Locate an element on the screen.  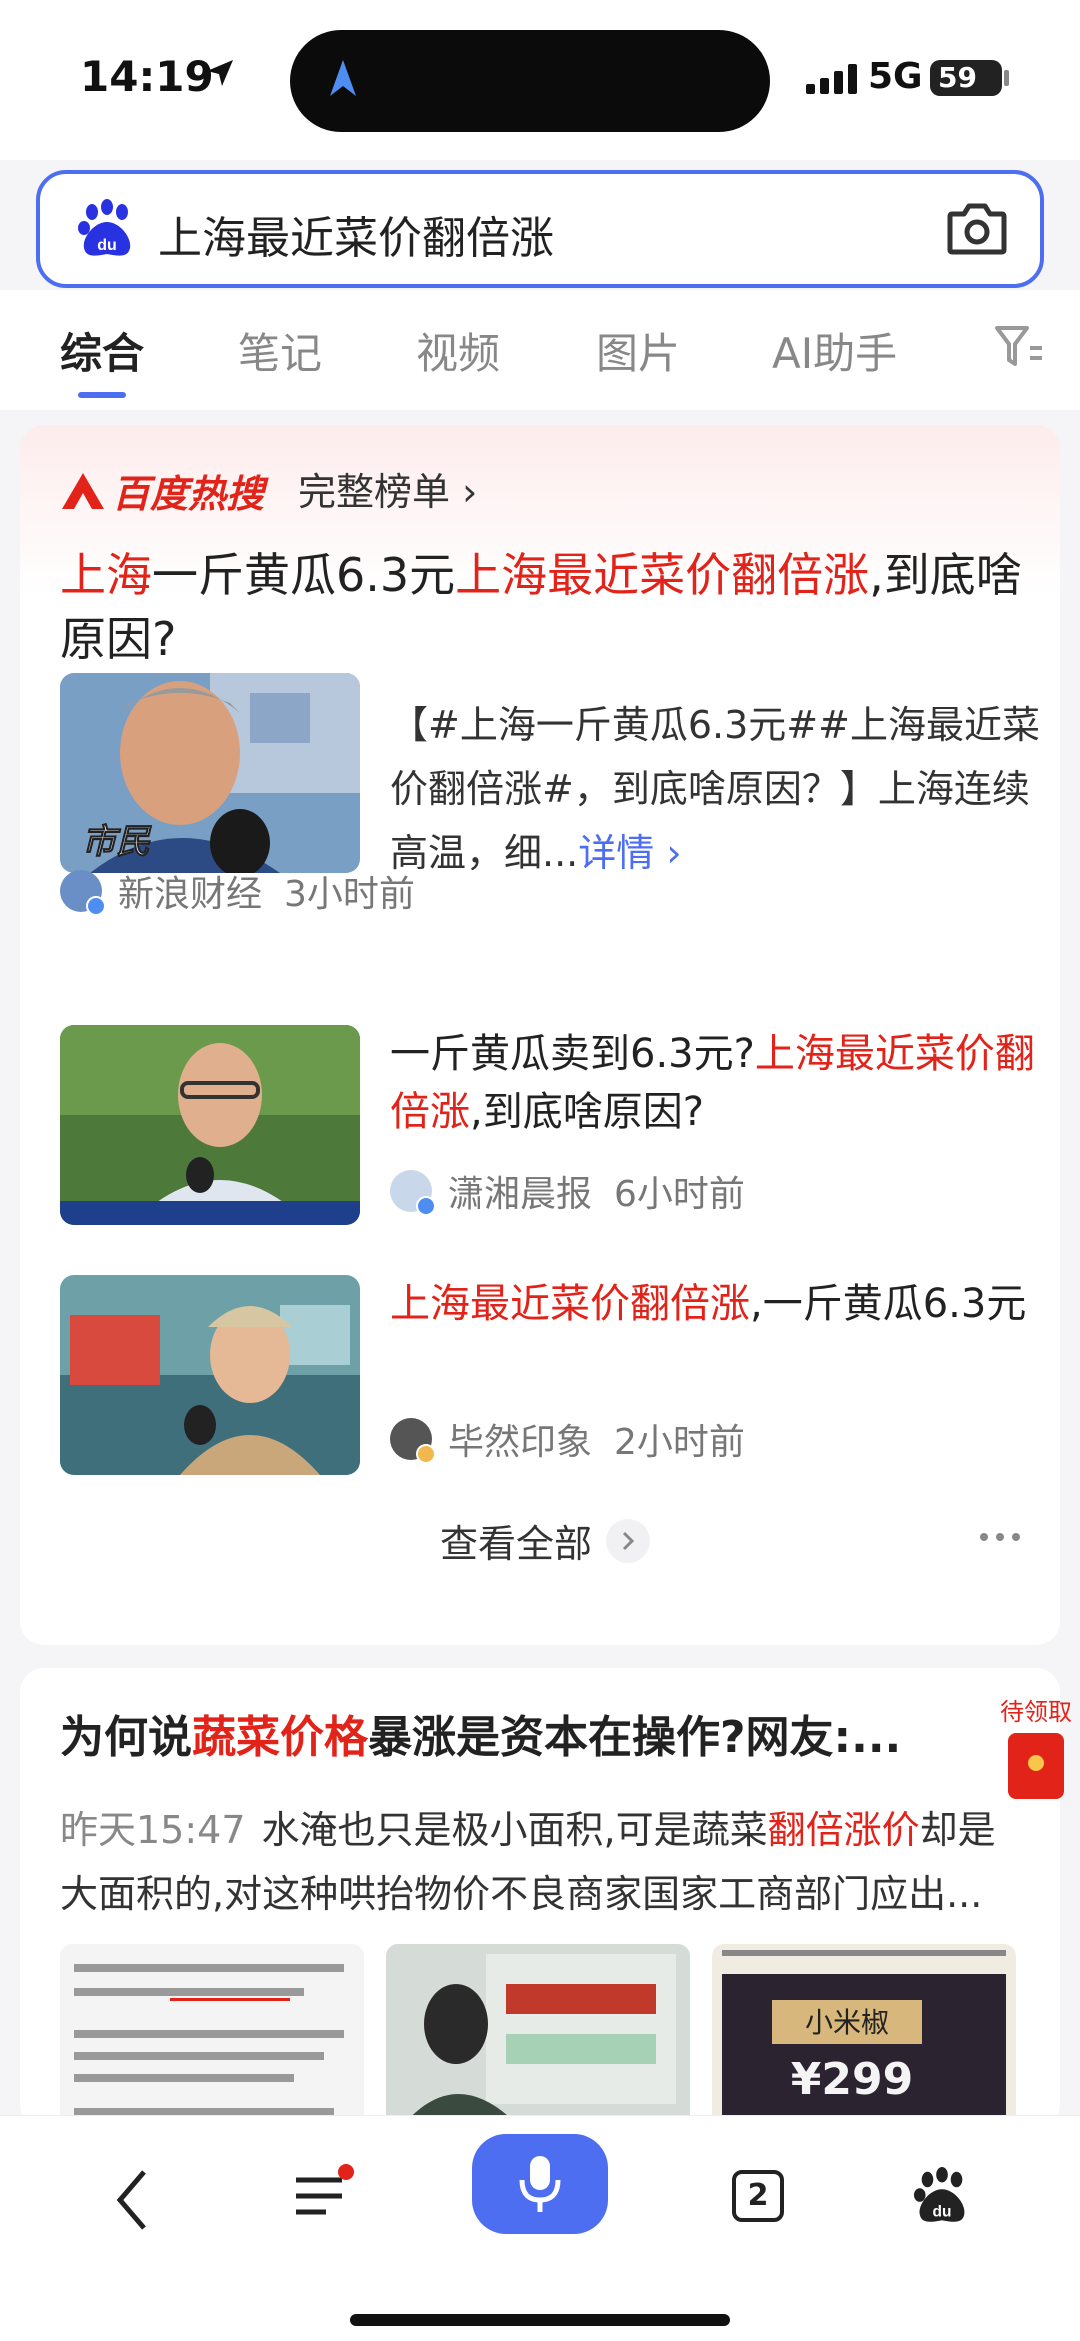
tabs-button: 2 is located at coordinates (758, 2196).